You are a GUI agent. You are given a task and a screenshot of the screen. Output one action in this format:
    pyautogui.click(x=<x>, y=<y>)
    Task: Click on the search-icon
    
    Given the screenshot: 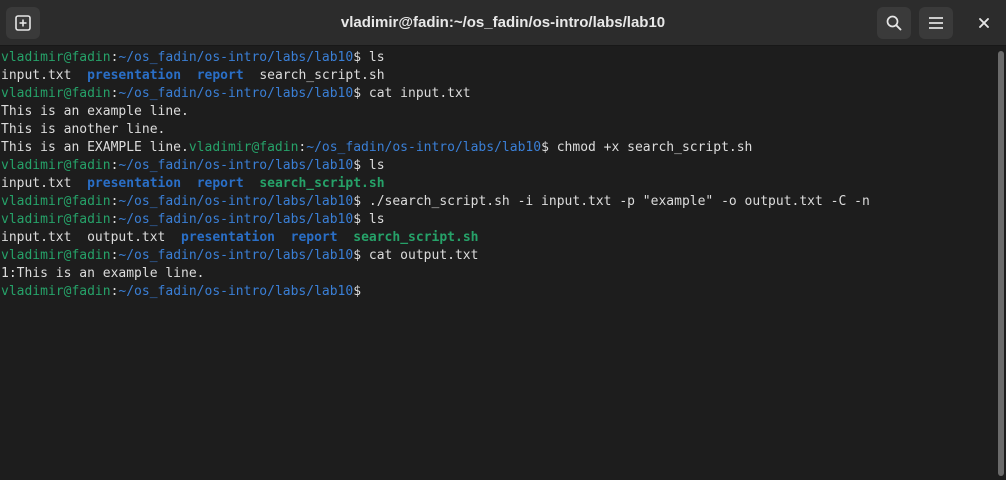 What is the action you would take?
    pyautogui.click(x=894, y=23)
    